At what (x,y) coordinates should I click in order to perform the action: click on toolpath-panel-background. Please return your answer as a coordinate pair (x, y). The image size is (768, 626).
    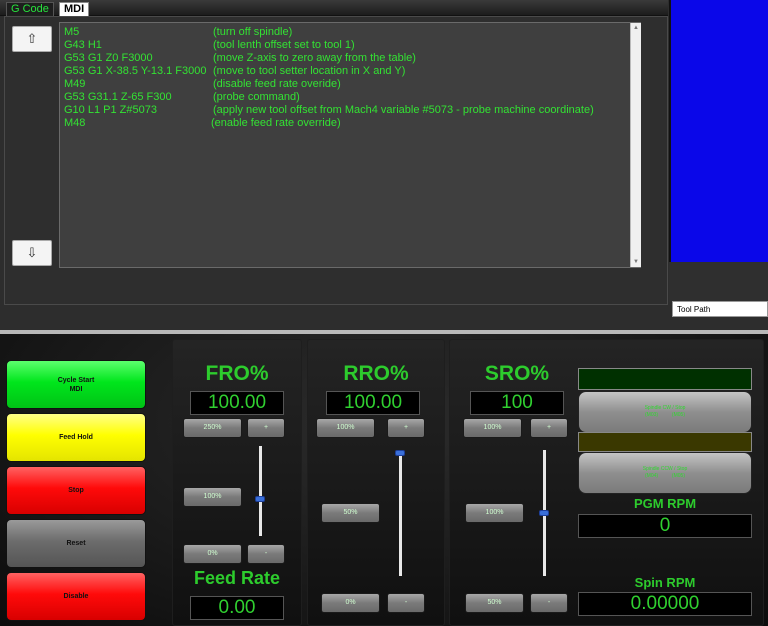
    Looking at the image, I should click on (718, 282).